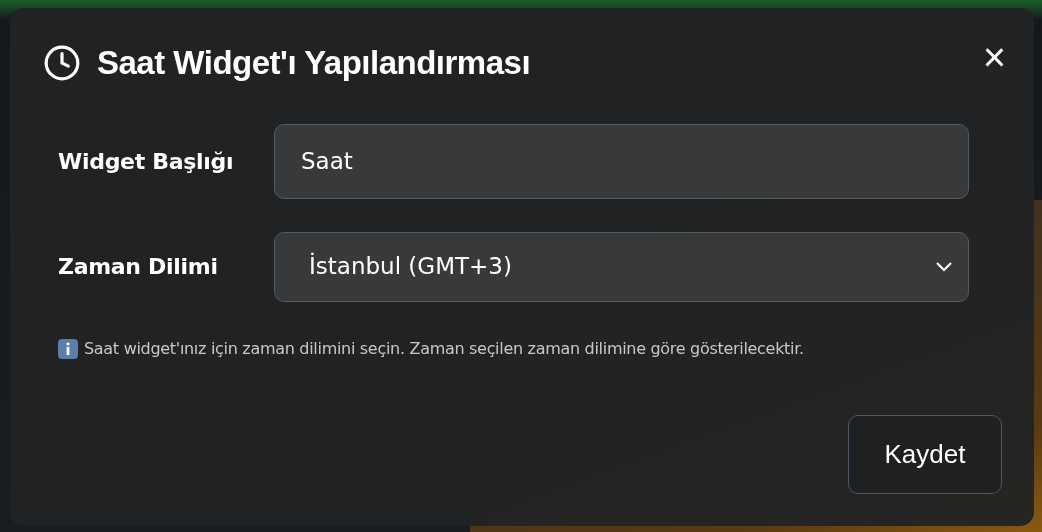 This screenshot has height=532, width=1042. I want to click on info-icon, so click(68, 348).